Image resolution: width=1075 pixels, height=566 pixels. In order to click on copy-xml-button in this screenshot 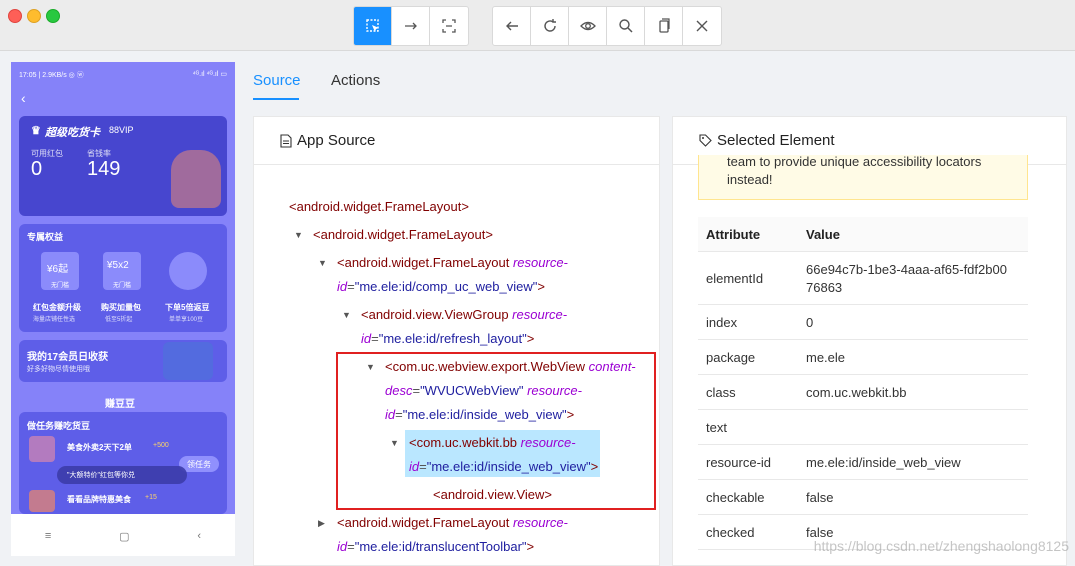, I will do `click(664, 26)`.